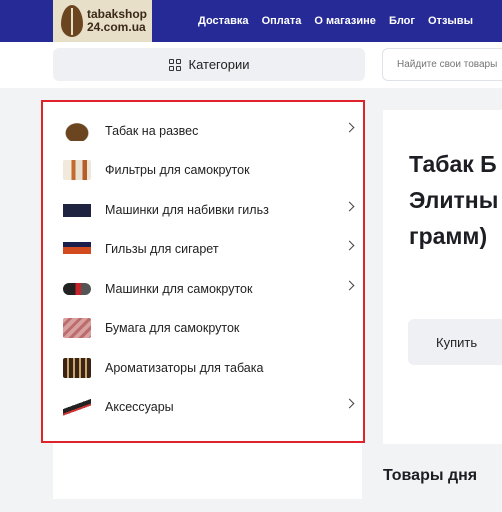 The height and width of the screenshot is (512, 502). Describe the element at coordinates (450, 21) in the screenshot. I see `nav-reviews: Отзывы` at that location.